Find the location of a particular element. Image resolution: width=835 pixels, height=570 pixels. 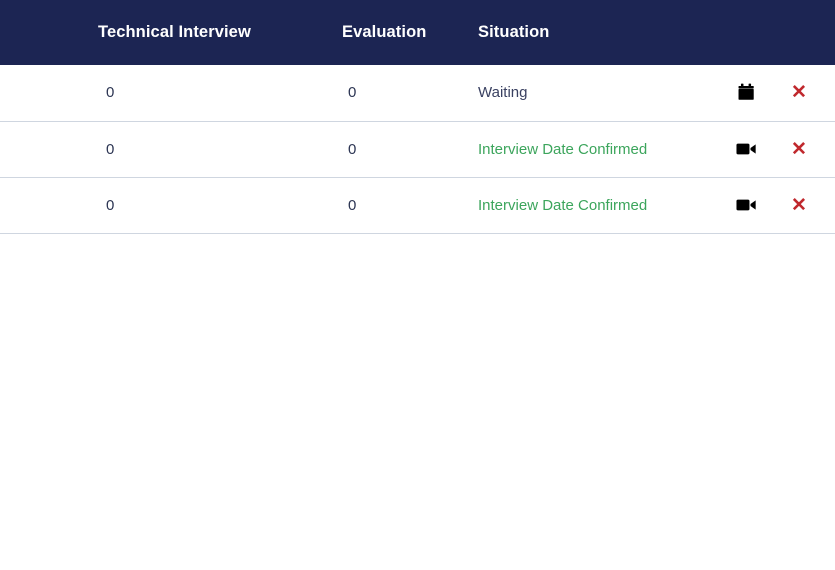

table-header-row: Technical Interview Evaluation Situation is located at coordinates (417, 32).